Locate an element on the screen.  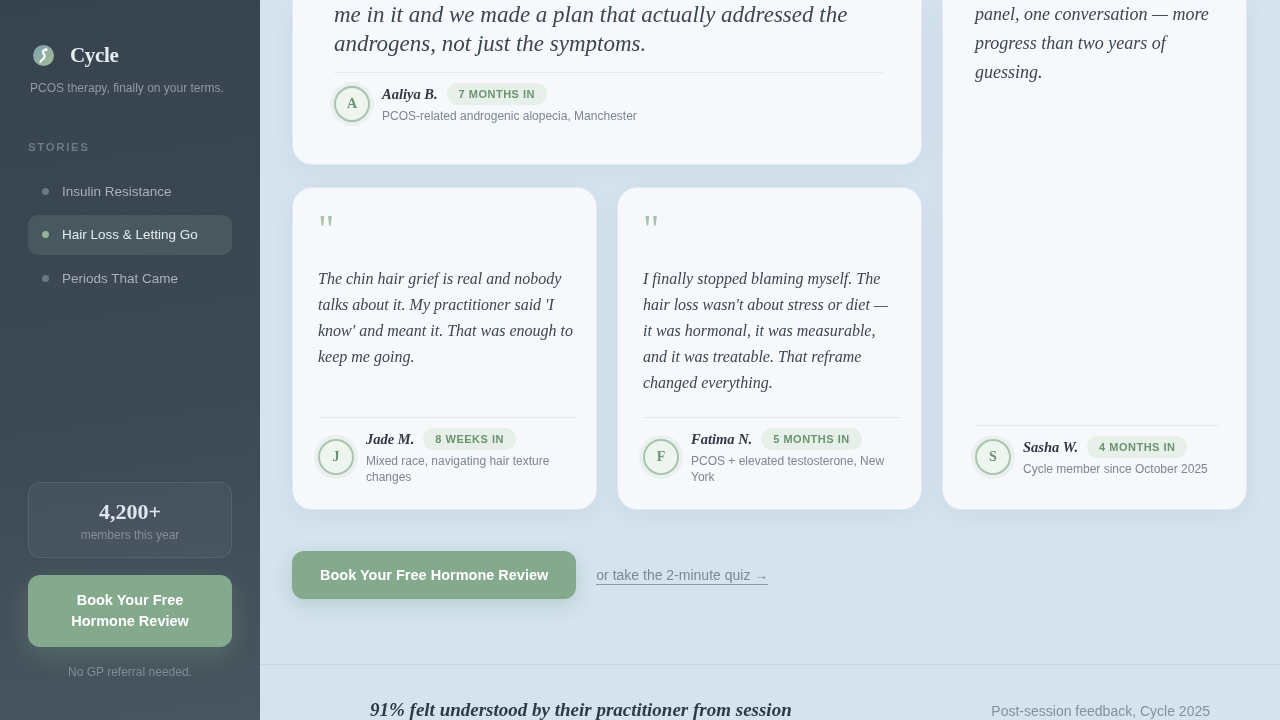
duration-badge: 7 MONTHS IN is located at coordinates (496, 94).